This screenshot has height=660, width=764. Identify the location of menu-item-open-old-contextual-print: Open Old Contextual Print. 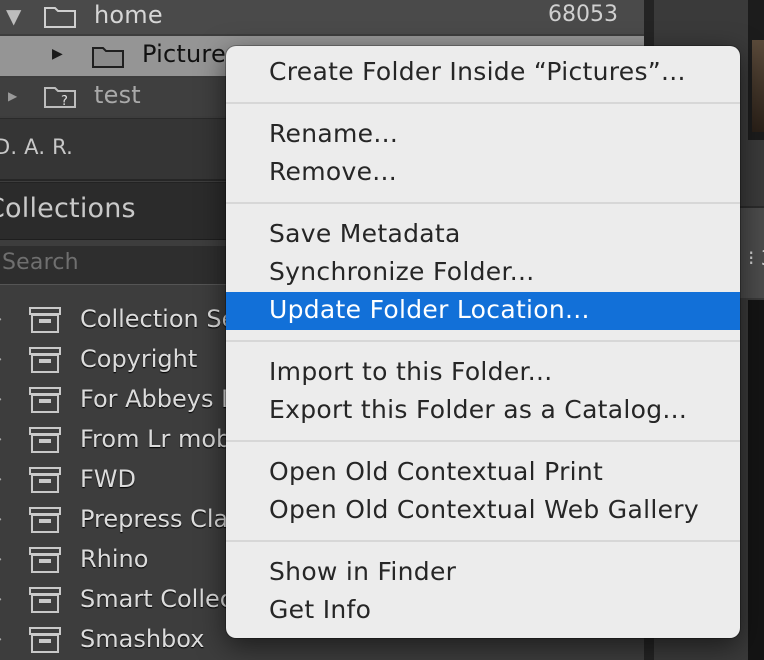
(483, 473).